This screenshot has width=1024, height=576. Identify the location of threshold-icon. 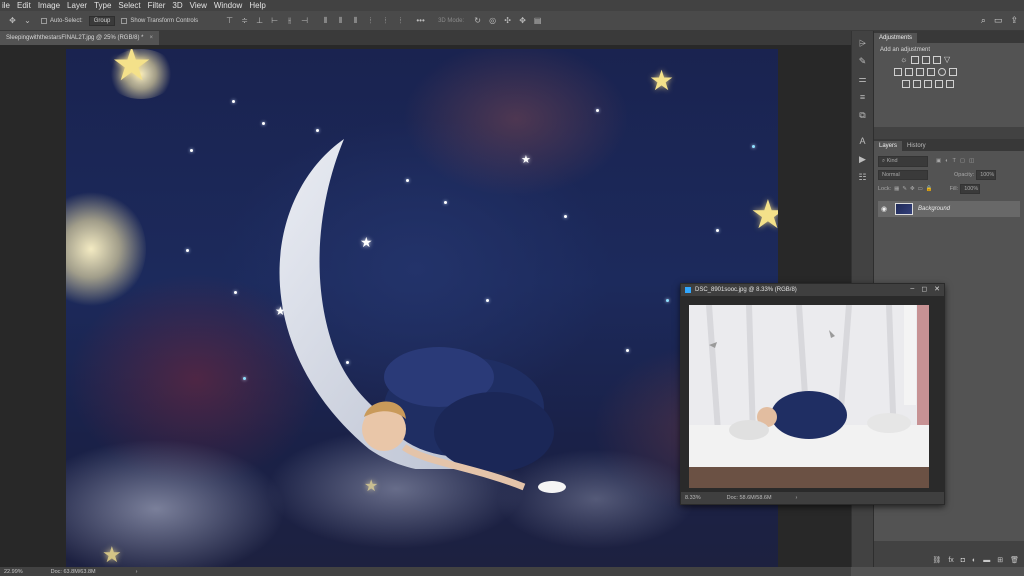
(928, 84).